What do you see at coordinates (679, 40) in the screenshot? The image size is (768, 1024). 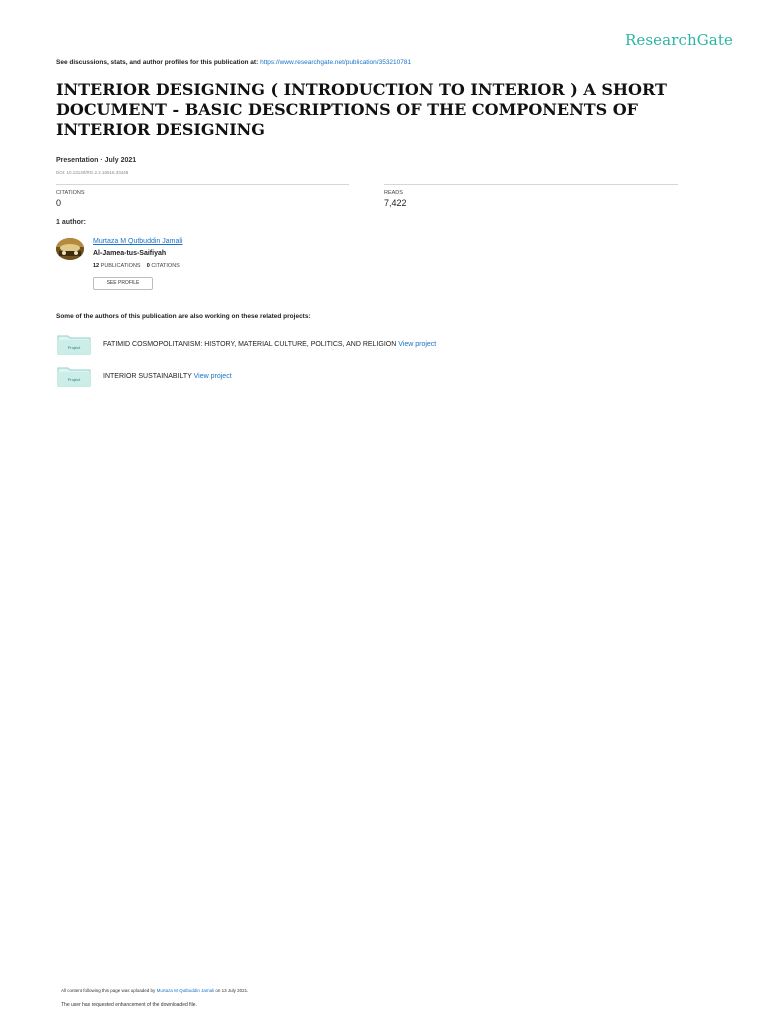 I see `researchgate-logo: ResearchGate` at bounding box center [679, 40].